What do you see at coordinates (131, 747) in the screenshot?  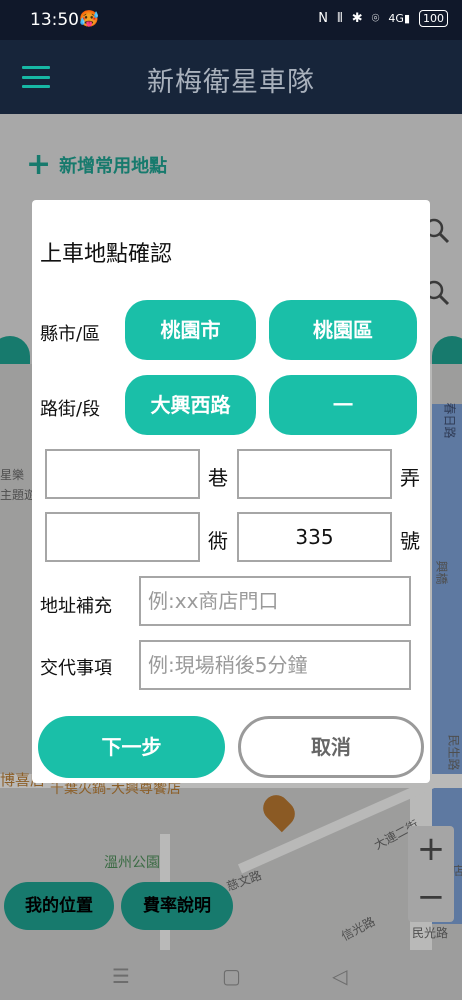 I see `next-step-button: 下一步` at bounding box center [131, 747].